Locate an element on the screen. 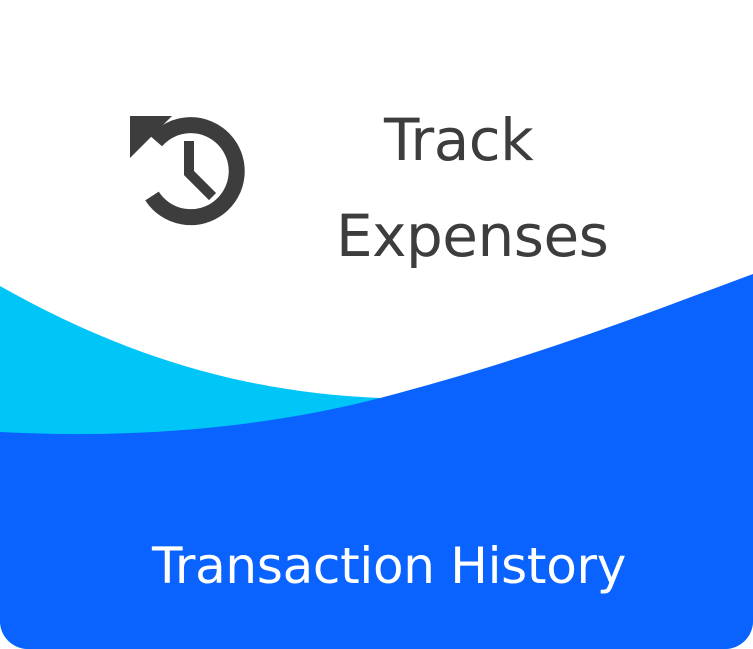 Image resolution: width=753 pixels, height=649 pixels. title-line-track: Track is located at coordinates (459, 140).